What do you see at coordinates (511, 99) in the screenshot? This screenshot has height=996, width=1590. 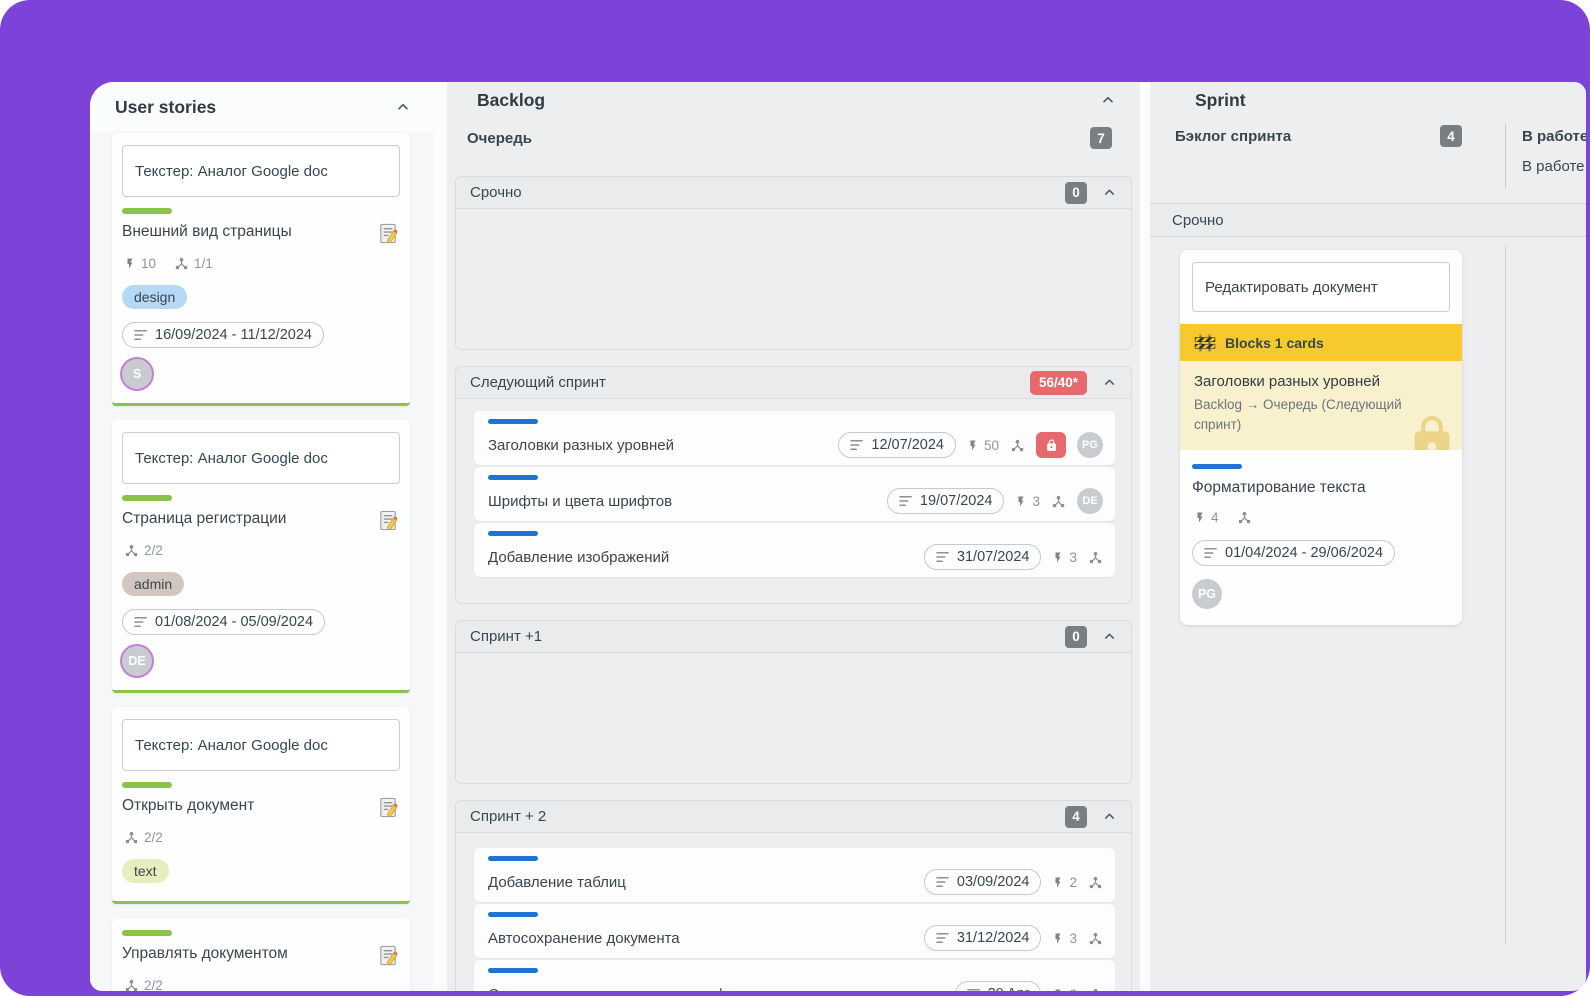 I see `backlog-title: Backlog` at bounding box center [511, 99].